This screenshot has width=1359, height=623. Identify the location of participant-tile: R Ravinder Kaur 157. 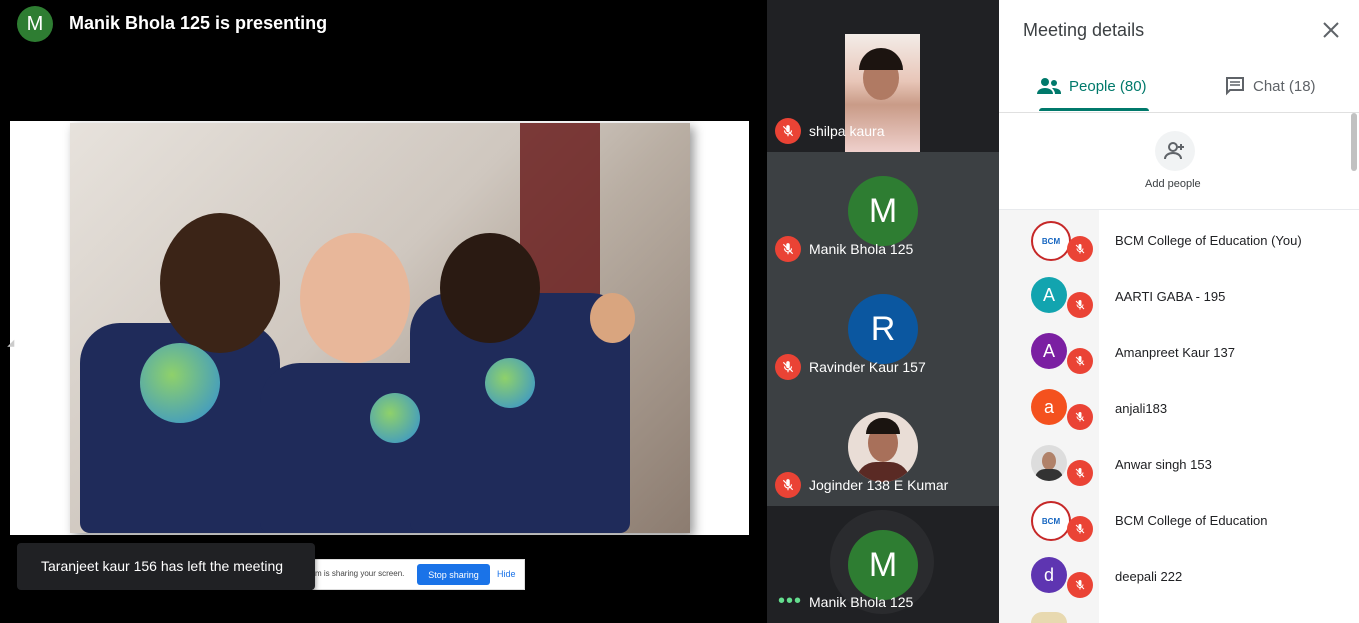
(883, 329).